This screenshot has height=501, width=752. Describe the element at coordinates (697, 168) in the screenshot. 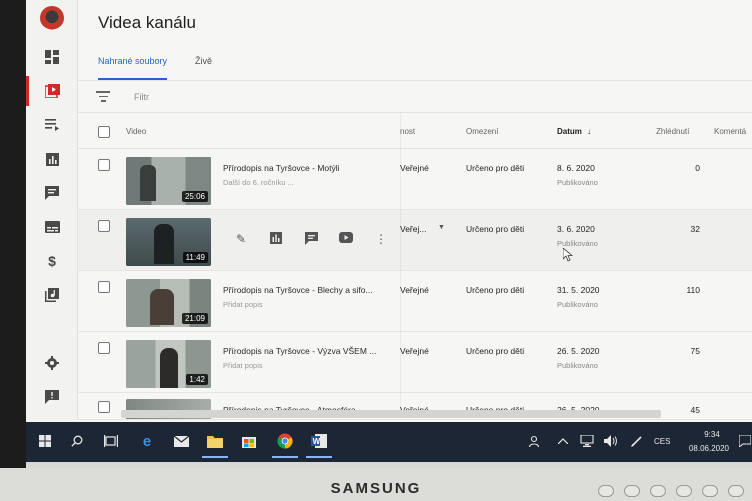

I see `views-value: 0` at that location.